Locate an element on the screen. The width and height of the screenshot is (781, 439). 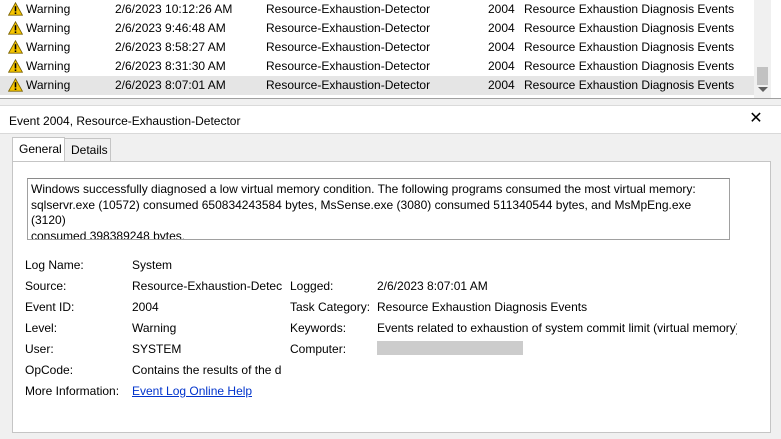
computer-value-redacted is located at coordinates (450, 348).